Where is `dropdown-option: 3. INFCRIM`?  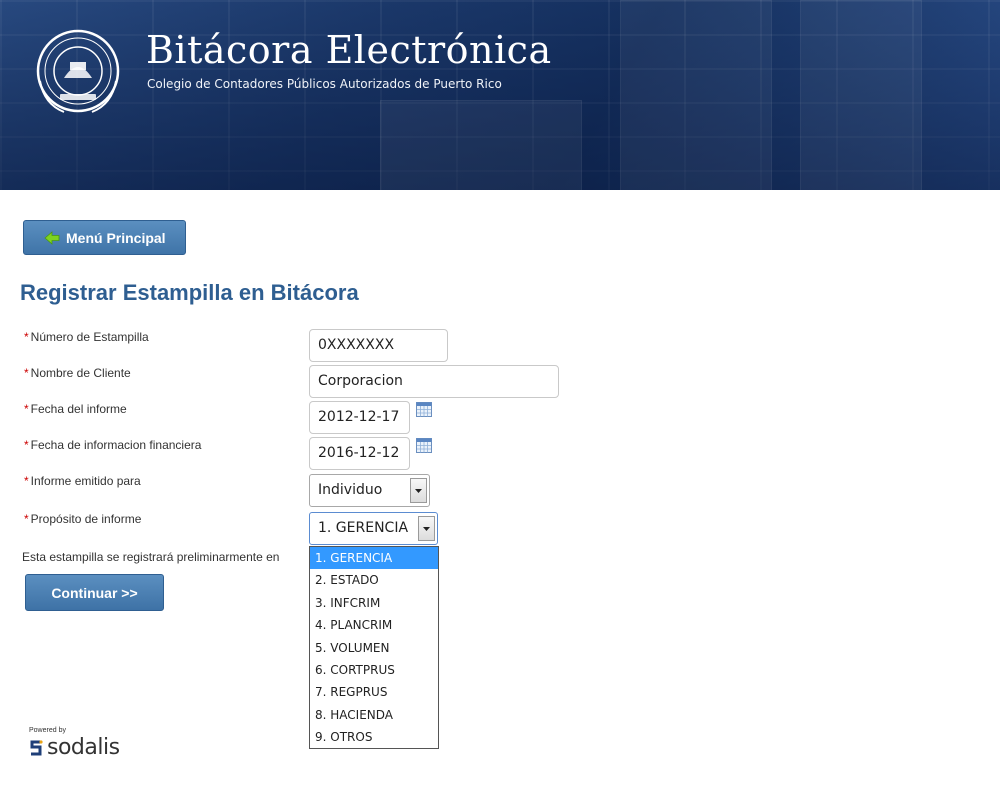
dropdown-option: 3. INFCRIM is located at coordinates (374, 603).